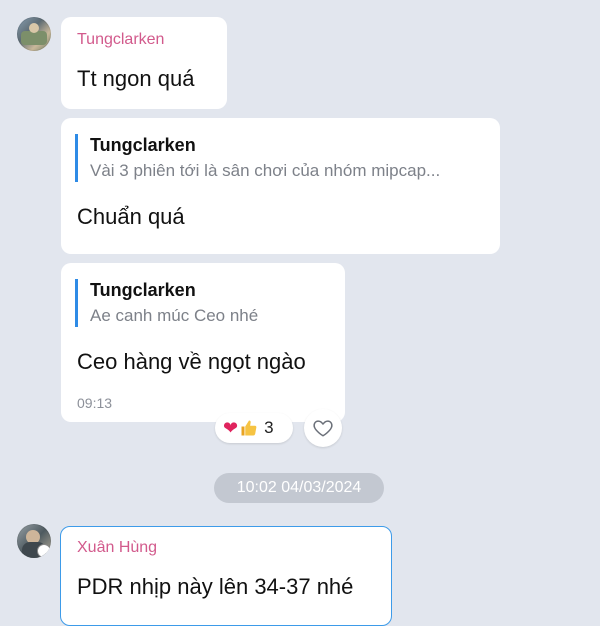 Image resolution: width=600 pixels, height=626 pixels. What do you see at coordinates (215, 586) in the screenshot?
I see `message-text: PDR nhịp này lên 34-37 nhé` at bounding box center [215, 586].